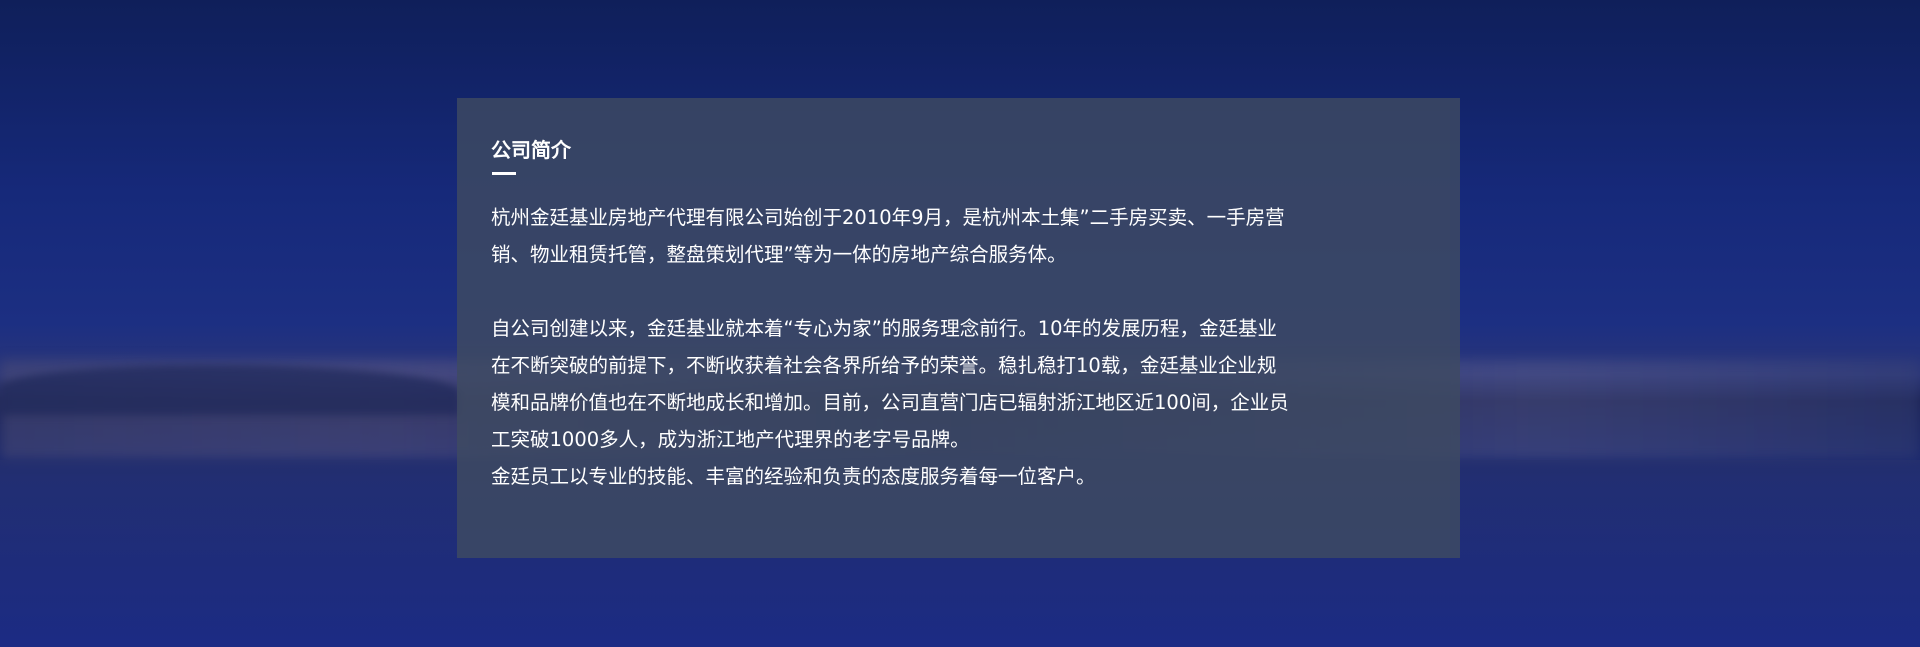 This screenshot has height=647, width=1920. Describe the element at coordinates (730, 439) in the screenshot. I see `text-line: 工突破1000多人，成为浙江地产代理界的老字号品牌。` at that location.